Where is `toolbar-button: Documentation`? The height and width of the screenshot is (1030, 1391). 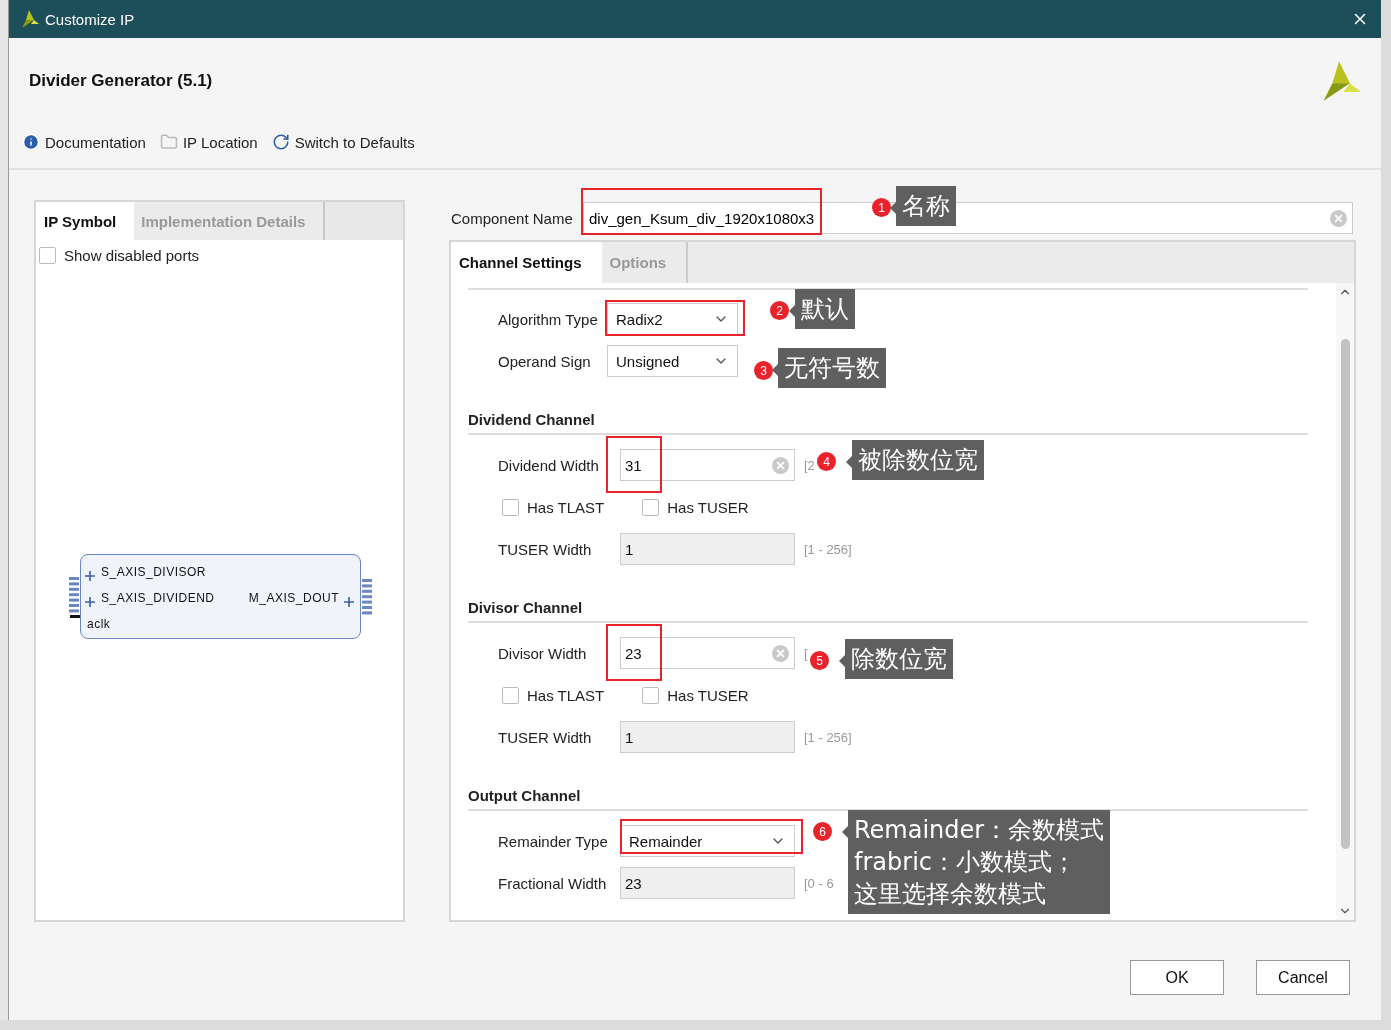 toolbar-button: Documentation is located at coordinates (84, 142).